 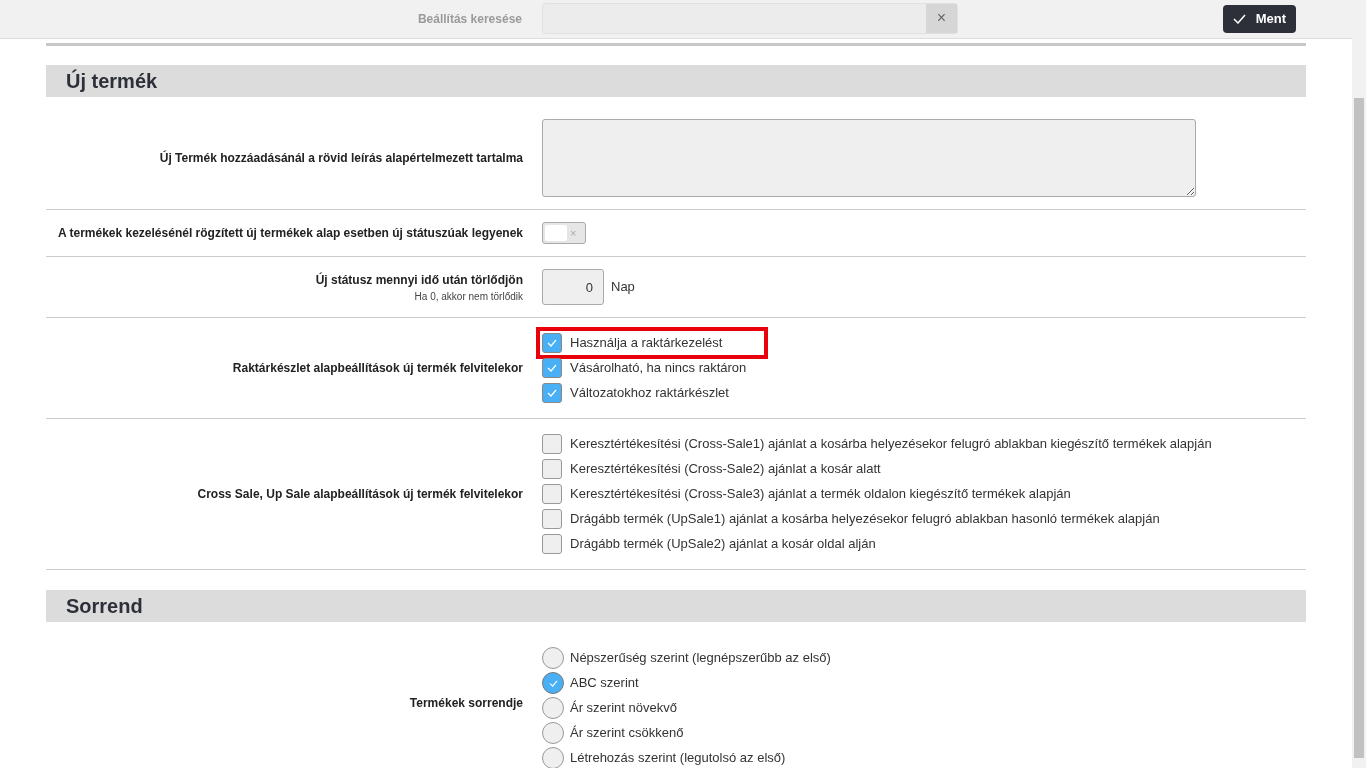 I want to click on setting-label: Új Termék hozzáadásánál a rövid leírás alapértelmezett tartalma, so click(x=340, y=158).